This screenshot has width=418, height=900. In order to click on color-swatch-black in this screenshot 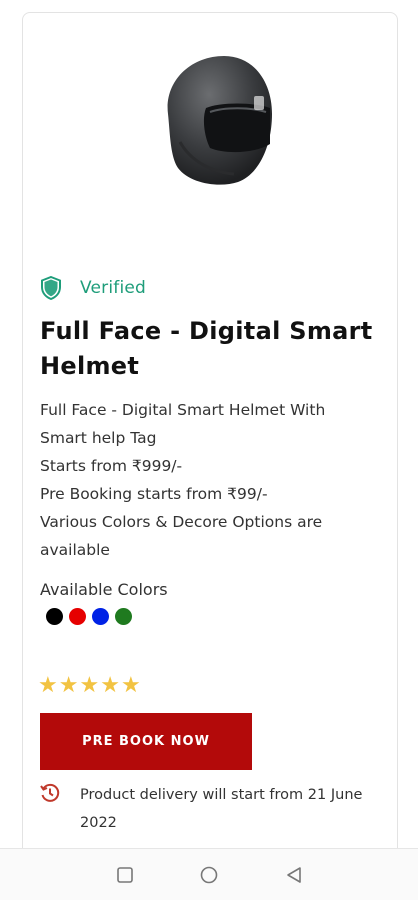, I will do `click(54, 616)`.